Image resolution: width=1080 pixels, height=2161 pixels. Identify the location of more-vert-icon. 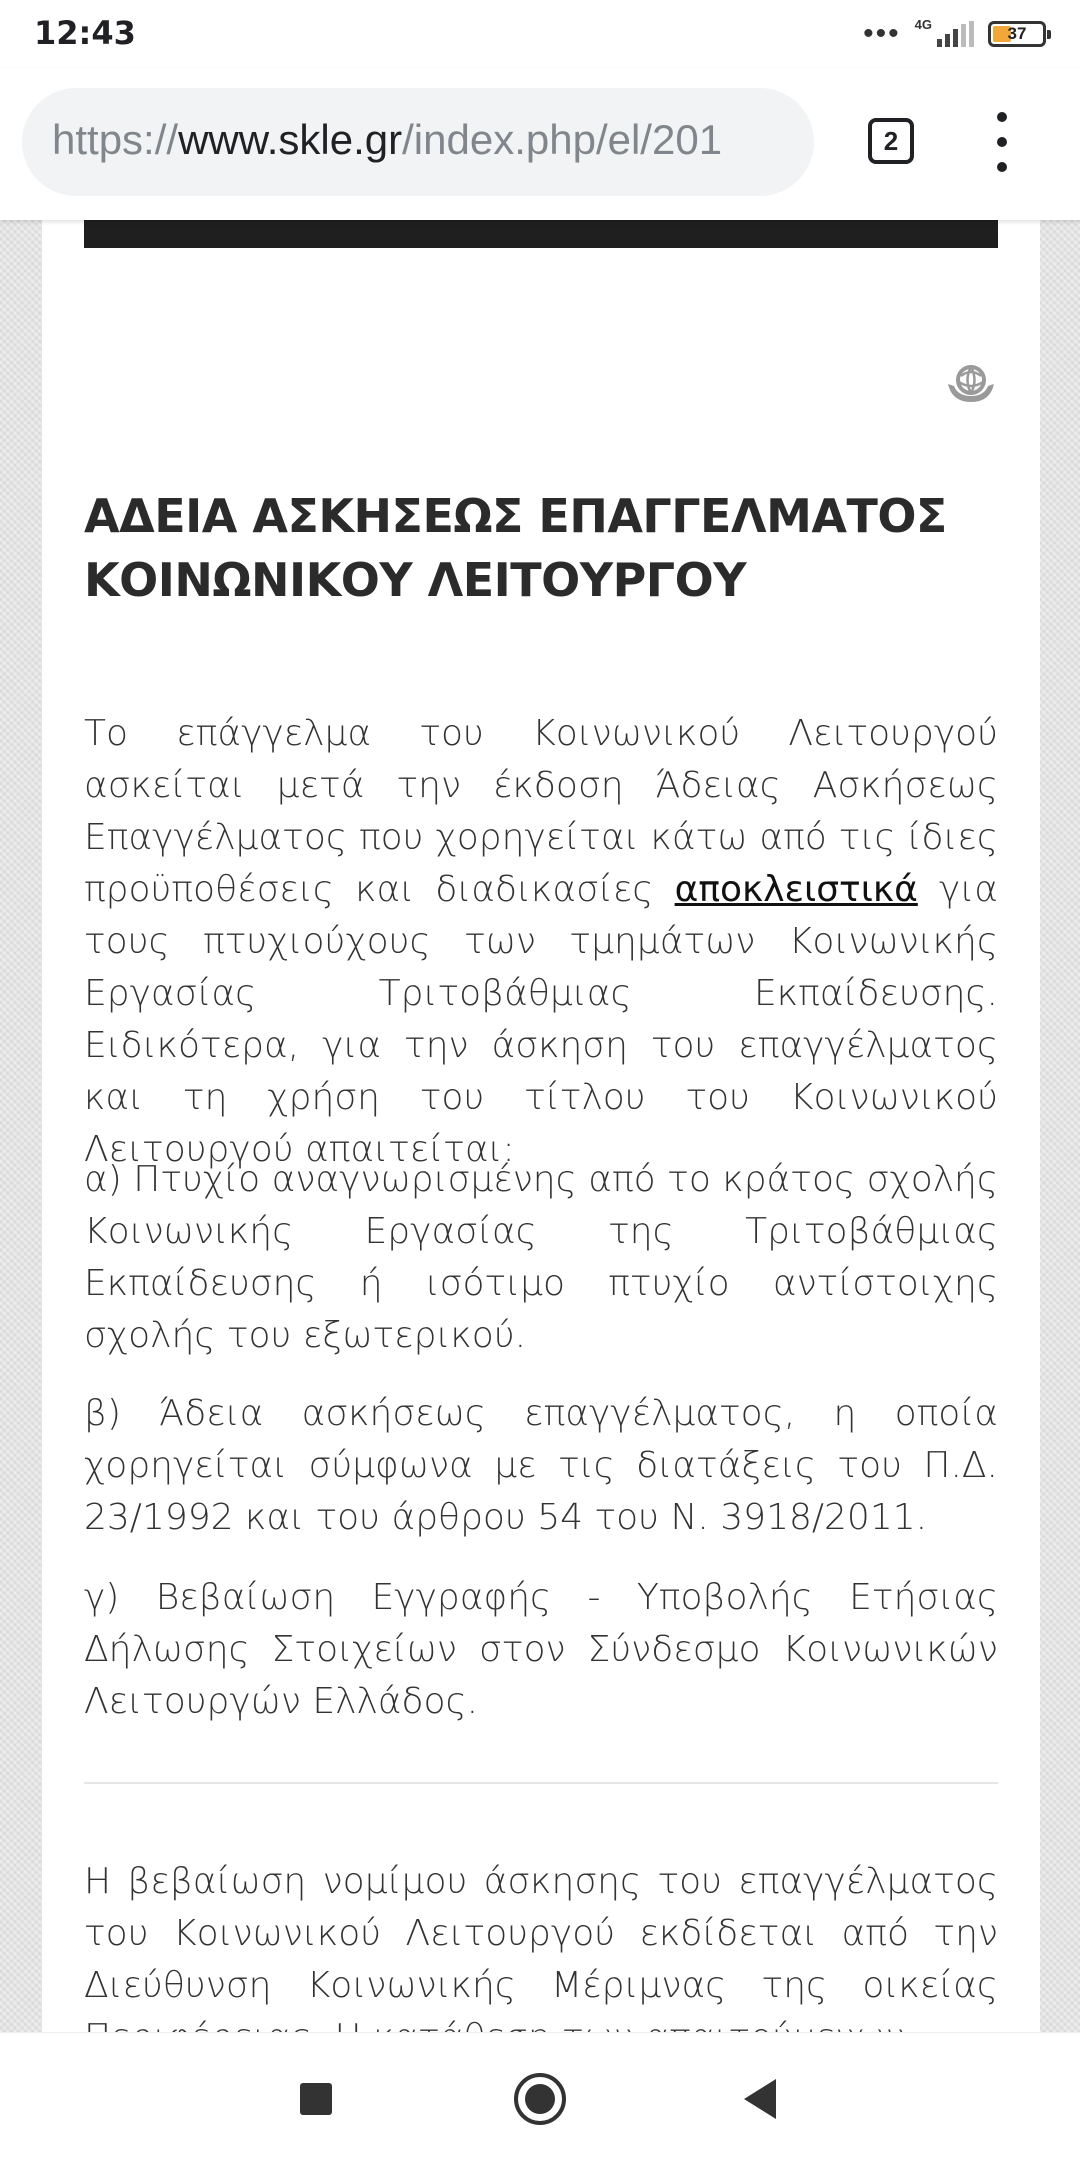
(1002, 142).